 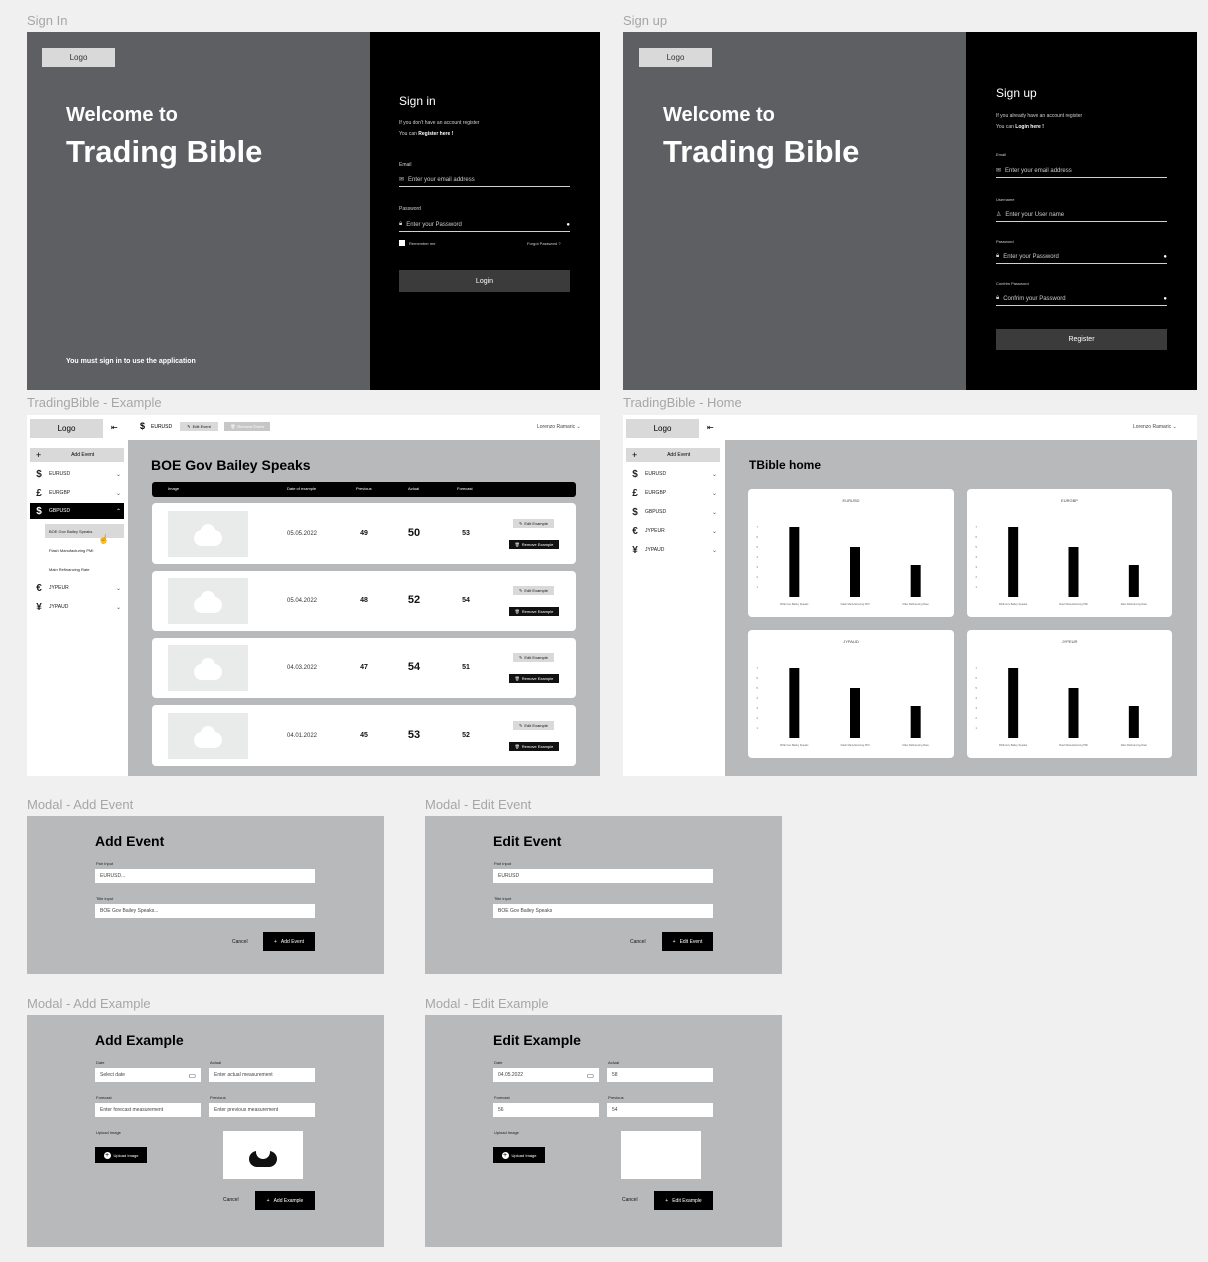 I want to click on sidebar-item-label: GBPUSD, so click(x=60, y=511).